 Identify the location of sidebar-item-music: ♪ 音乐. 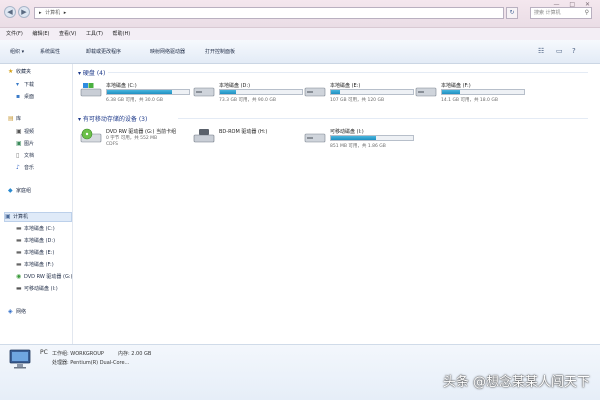
(25, 168).